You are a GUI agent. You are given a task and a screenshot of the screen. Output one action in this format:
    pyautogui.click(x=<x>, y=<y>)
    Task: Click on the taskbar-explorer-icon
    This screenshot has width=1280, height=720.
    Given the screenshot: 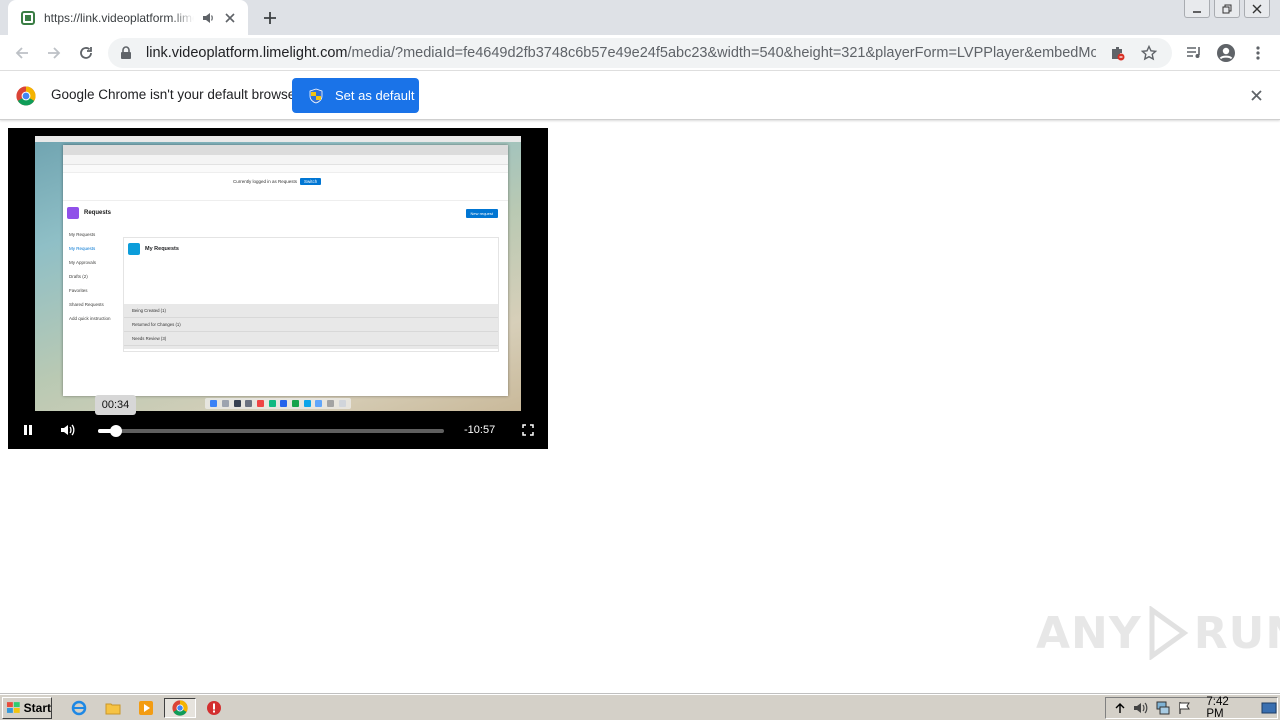 What is the action you would take?
    pyautogui.click(x=113, y=708)
    